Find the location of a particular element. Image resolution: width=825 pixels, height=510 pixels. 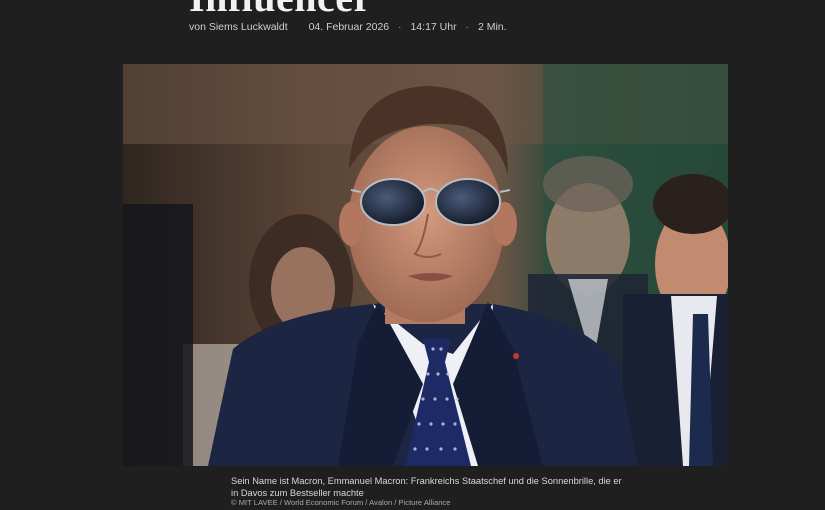

publish-date: 04. Februar 2026 is located at coordinates (349, 27).